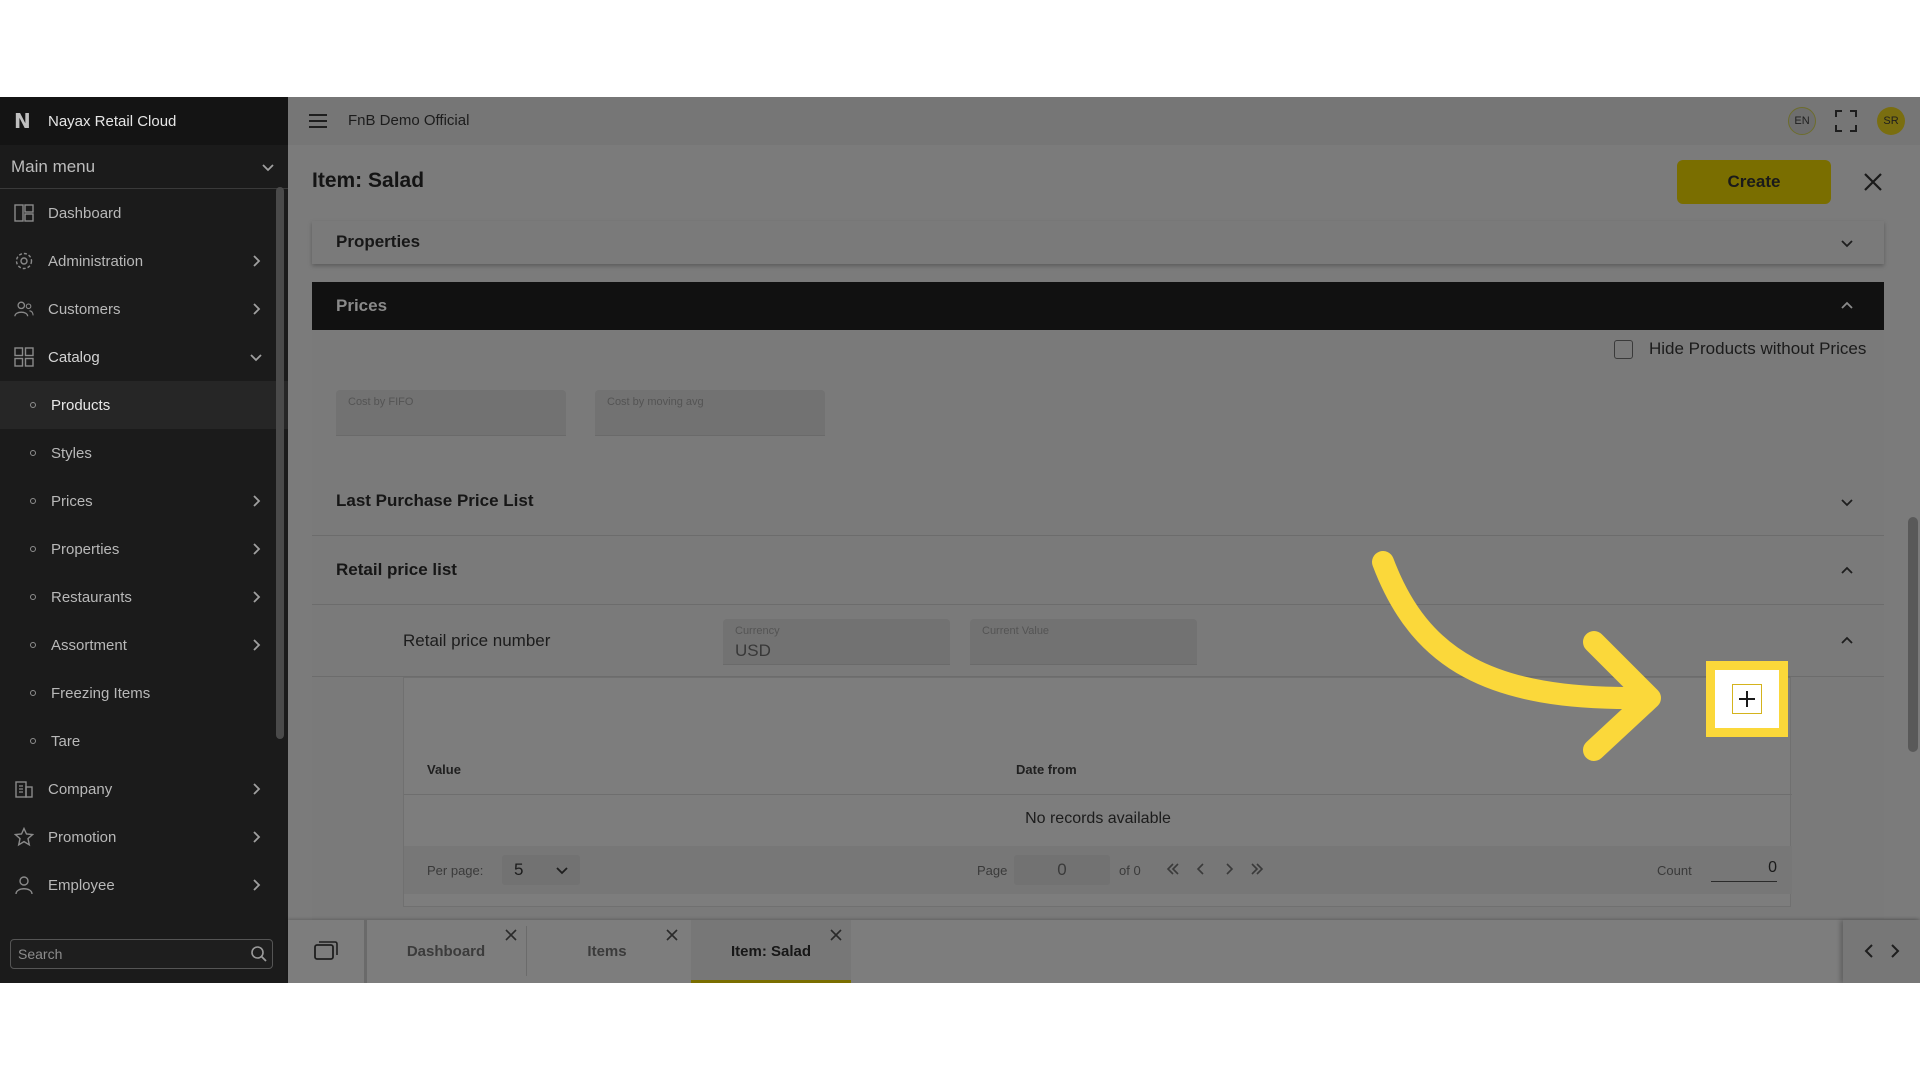 Image resolution: width=1920 pixels, height=1080 pixels. I want to click on section-title: Prices, so click(362, 305).